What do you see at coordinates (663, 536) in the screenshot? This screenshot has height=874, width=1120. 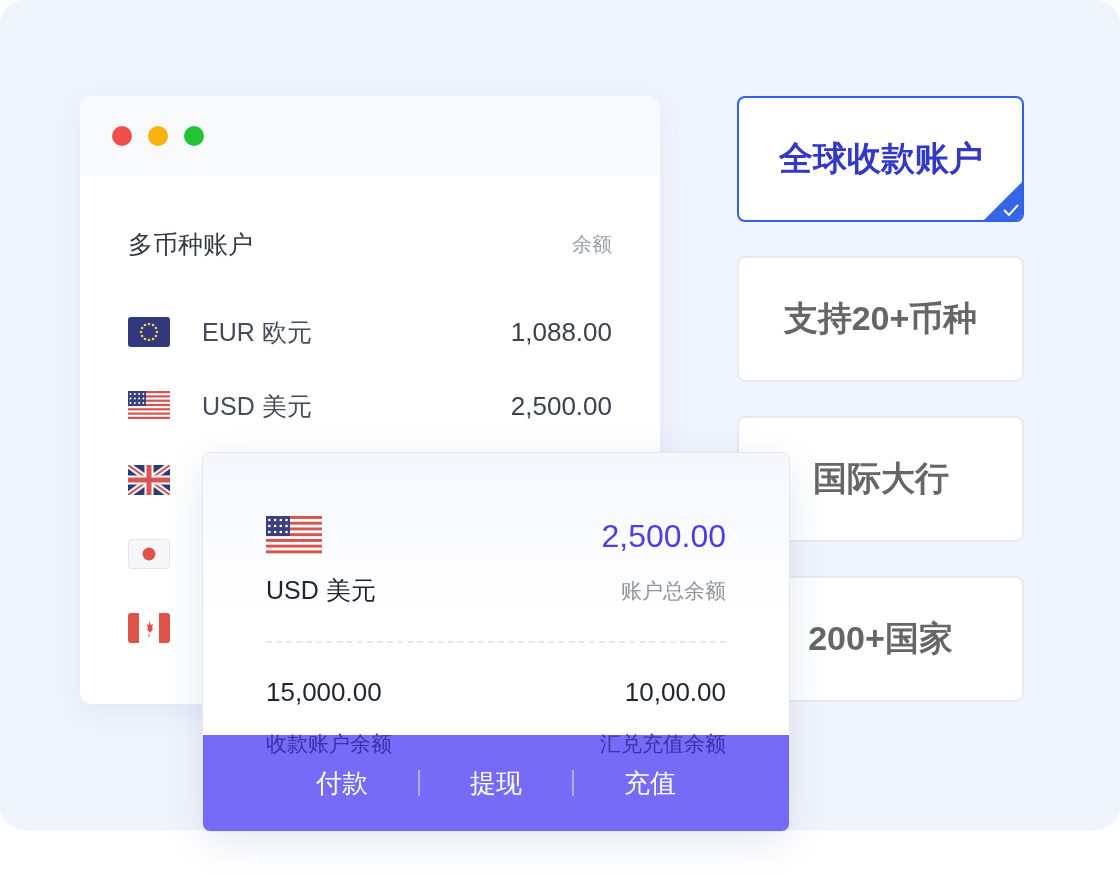 I see `total-amount: 2,500.00` at bounding box center [663, 536].